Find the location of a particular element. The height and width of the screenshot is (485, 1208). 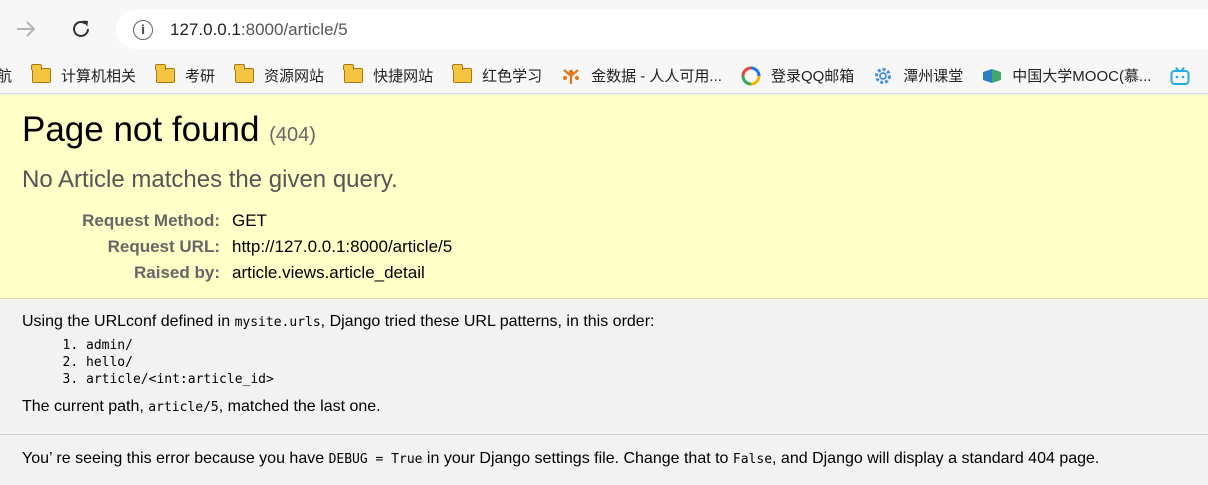

bookmark-folder-resources: 资源网站 is located at coordinates (279, 75).